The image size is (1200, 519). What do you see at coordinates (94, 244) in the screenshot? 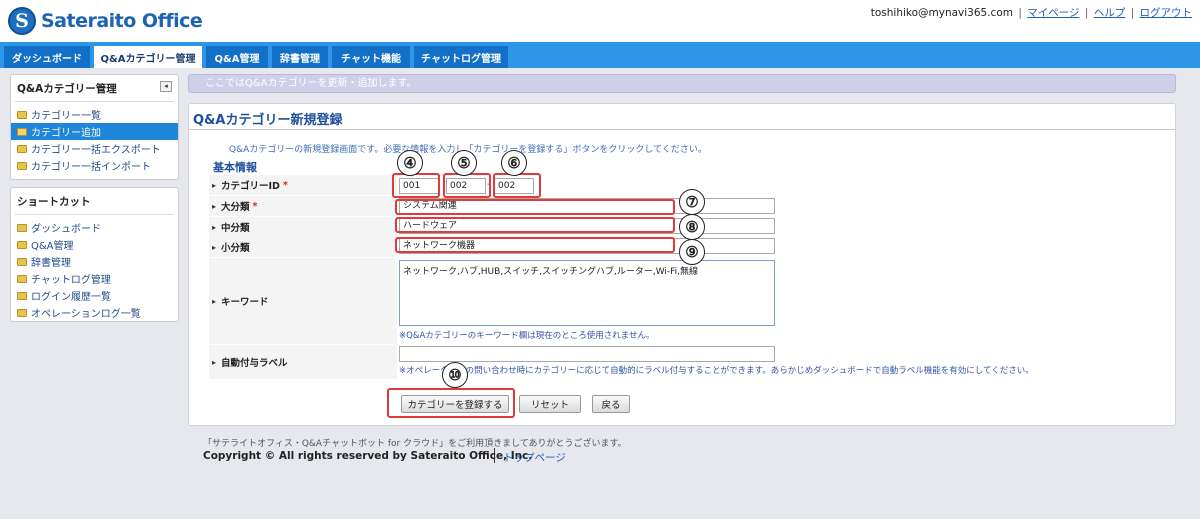
I see `shortcut-qa-manage: Q&A管理` at bounding box center [94, 244].